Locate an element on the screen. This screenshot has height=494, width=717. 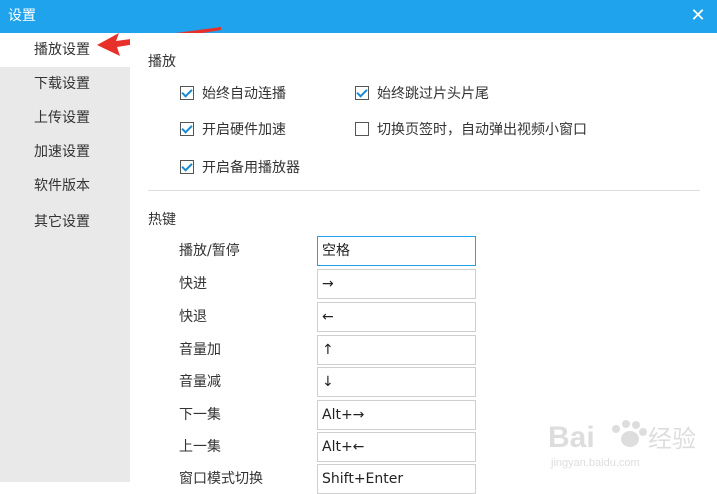
popup-mini-window-checkbox: 切换页签时，自动弹出视频小窗口 is located at coordinates (471, 130).